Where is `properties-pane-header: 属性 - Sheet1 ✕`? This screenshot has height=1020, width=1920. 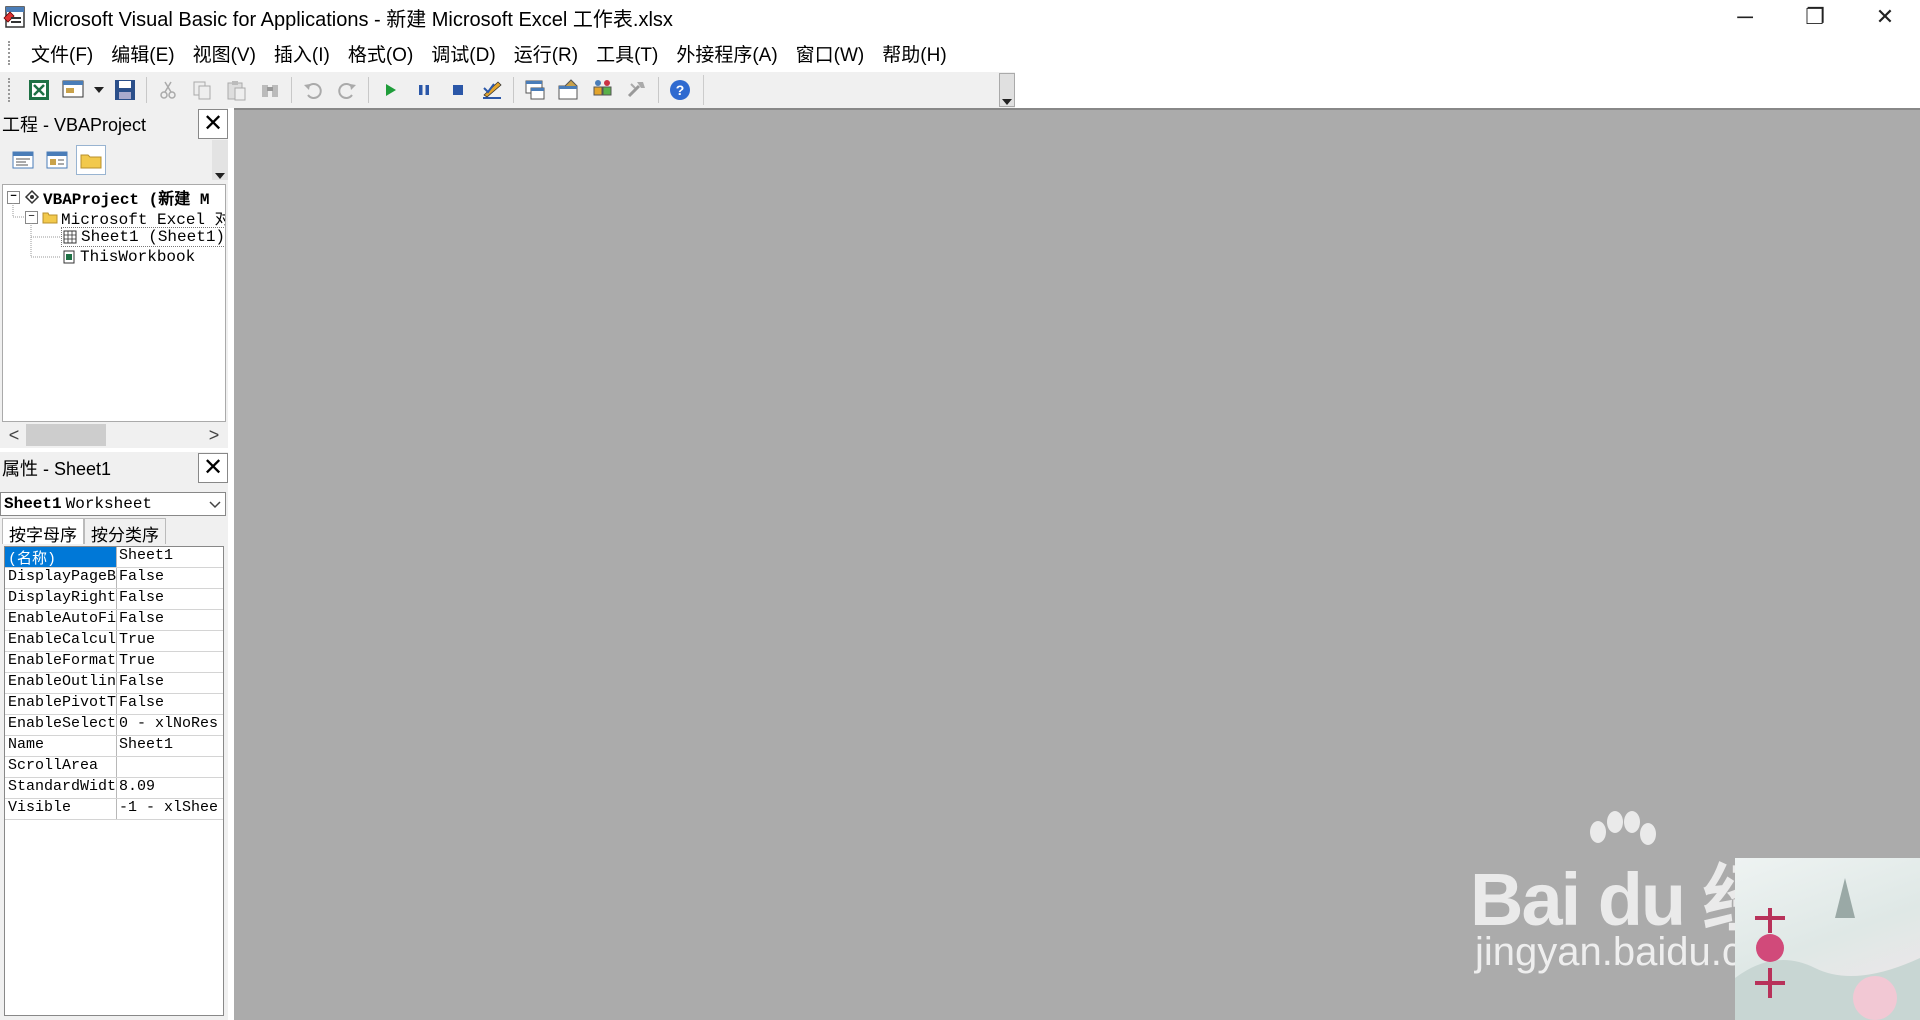 properties-pane-header: 属性 - Sheet1 ✕ is located at coordinates (114, 468).